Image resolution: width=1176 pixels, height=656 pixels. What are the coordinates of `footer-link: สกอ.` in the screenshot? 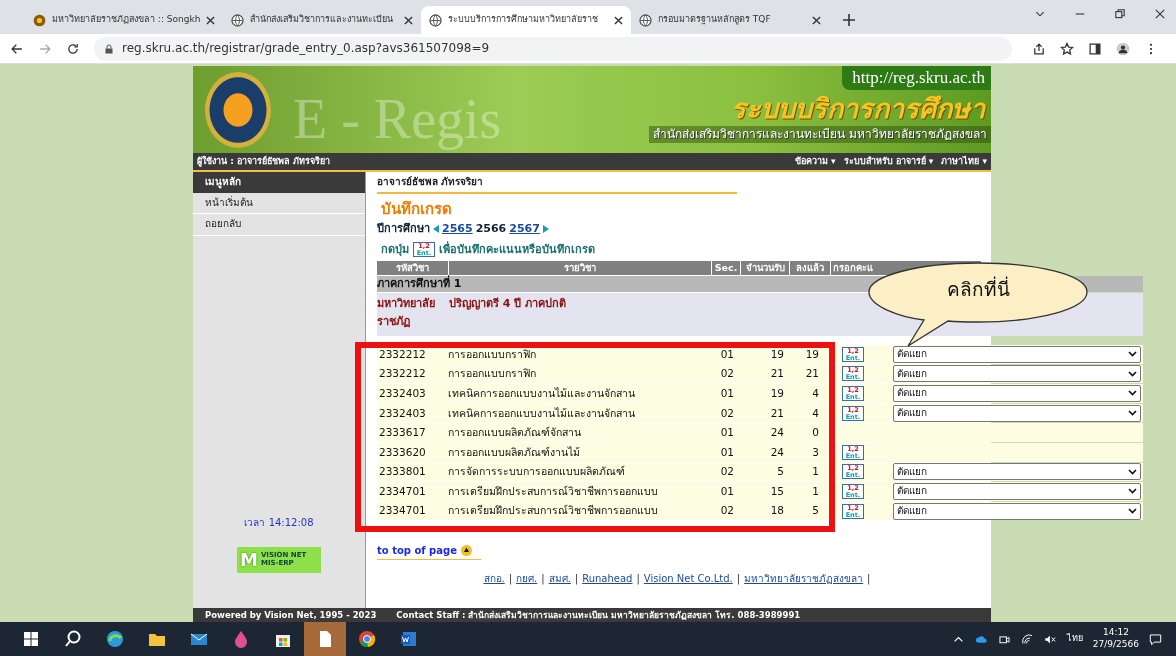 It's located at (494, 579).